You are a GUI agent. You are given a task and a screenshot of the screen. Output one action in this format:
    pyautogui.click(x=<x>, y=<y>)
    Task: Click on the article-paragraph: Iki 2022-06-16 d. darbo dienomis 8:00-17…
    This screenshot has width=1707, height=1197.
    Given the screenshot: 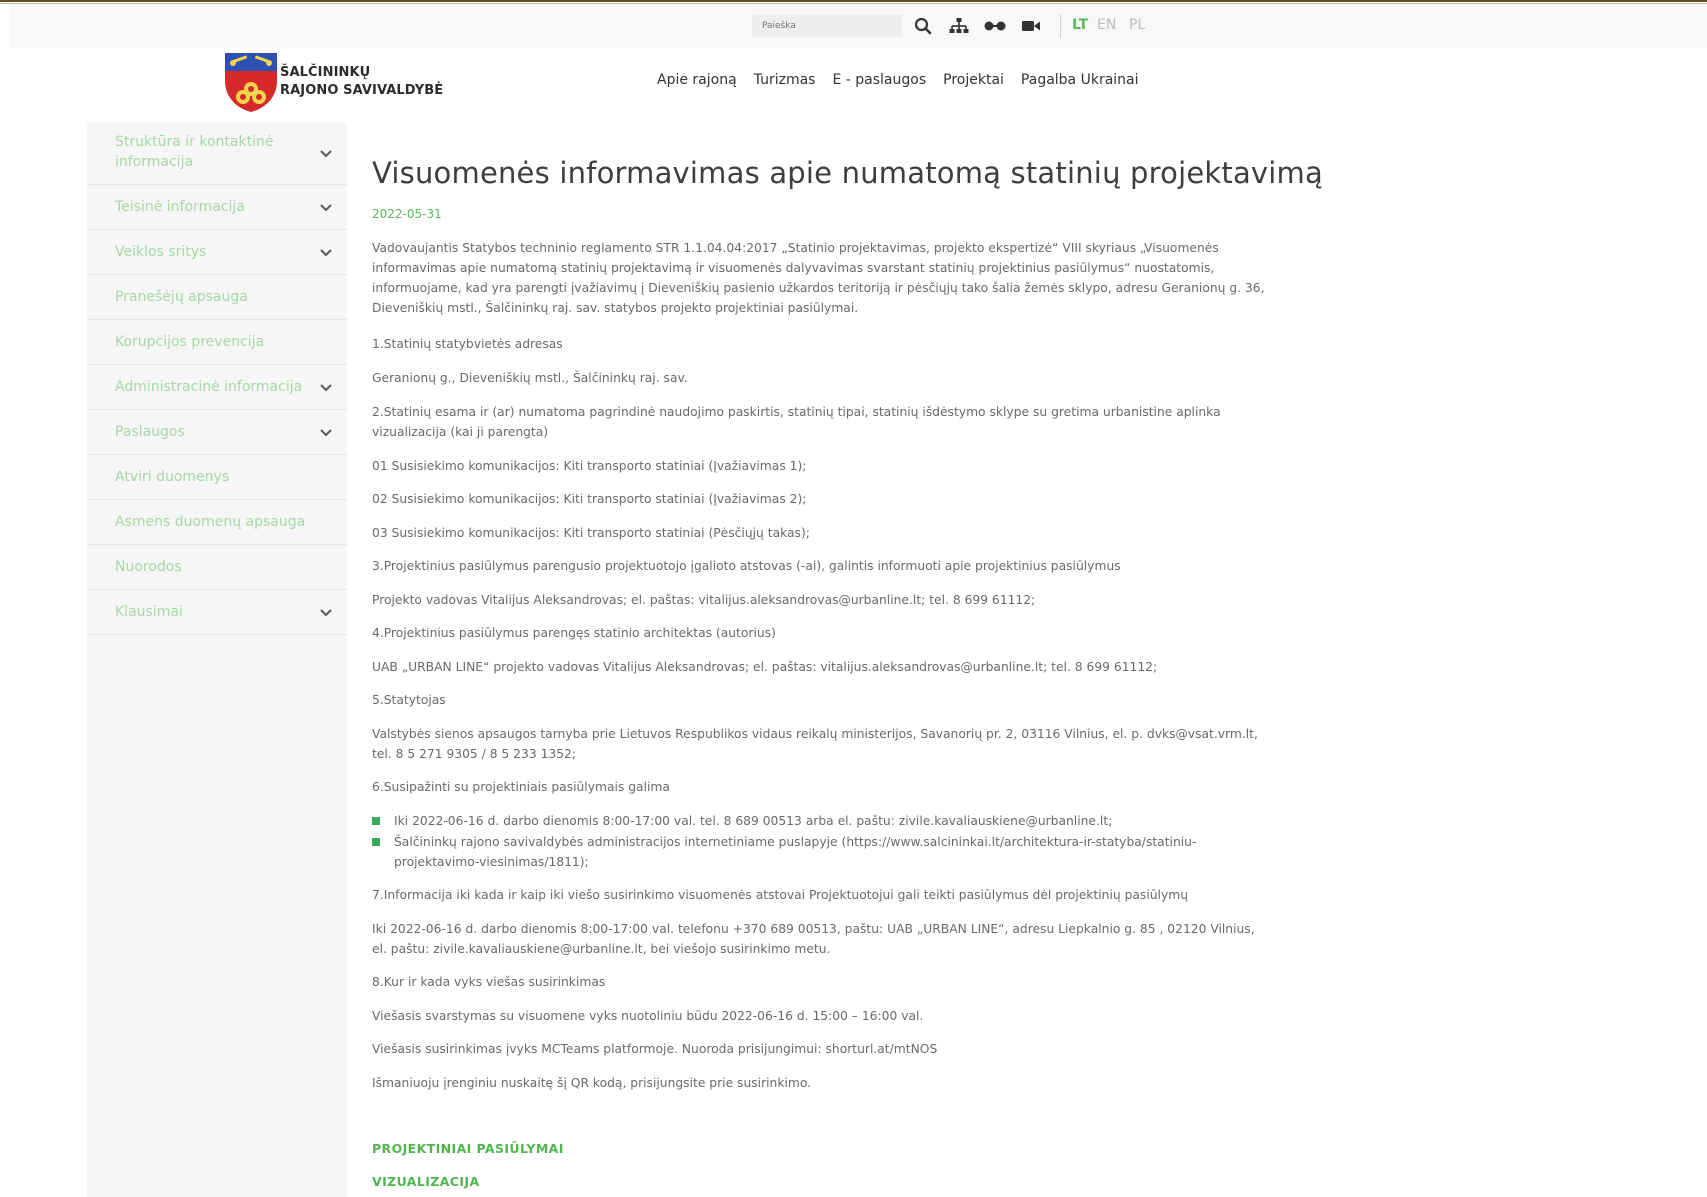 What is the action you would take?
    pyautogui.click(x=813, y=939)
    